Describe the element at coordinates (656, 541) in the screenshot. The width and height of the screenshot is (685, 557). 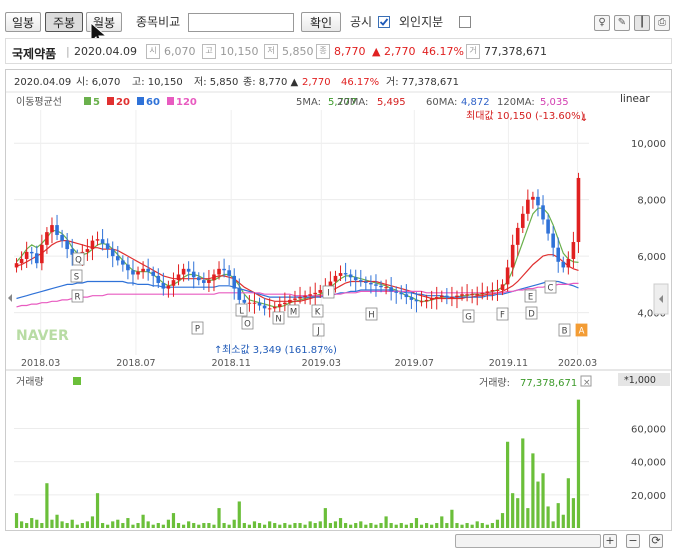
I see `reset-button: ⟳` at that location.